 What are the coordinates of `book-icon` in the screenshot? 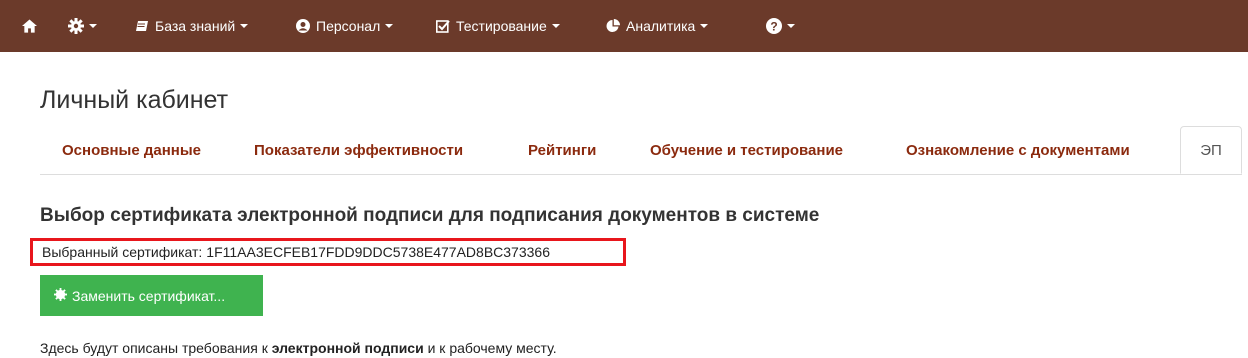 It's located at (142, 26).